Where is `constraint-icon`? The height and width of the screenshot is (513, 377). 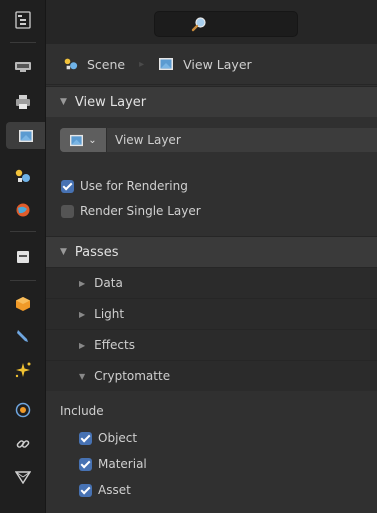 constraint-icon is located at coordinates (23, 443).